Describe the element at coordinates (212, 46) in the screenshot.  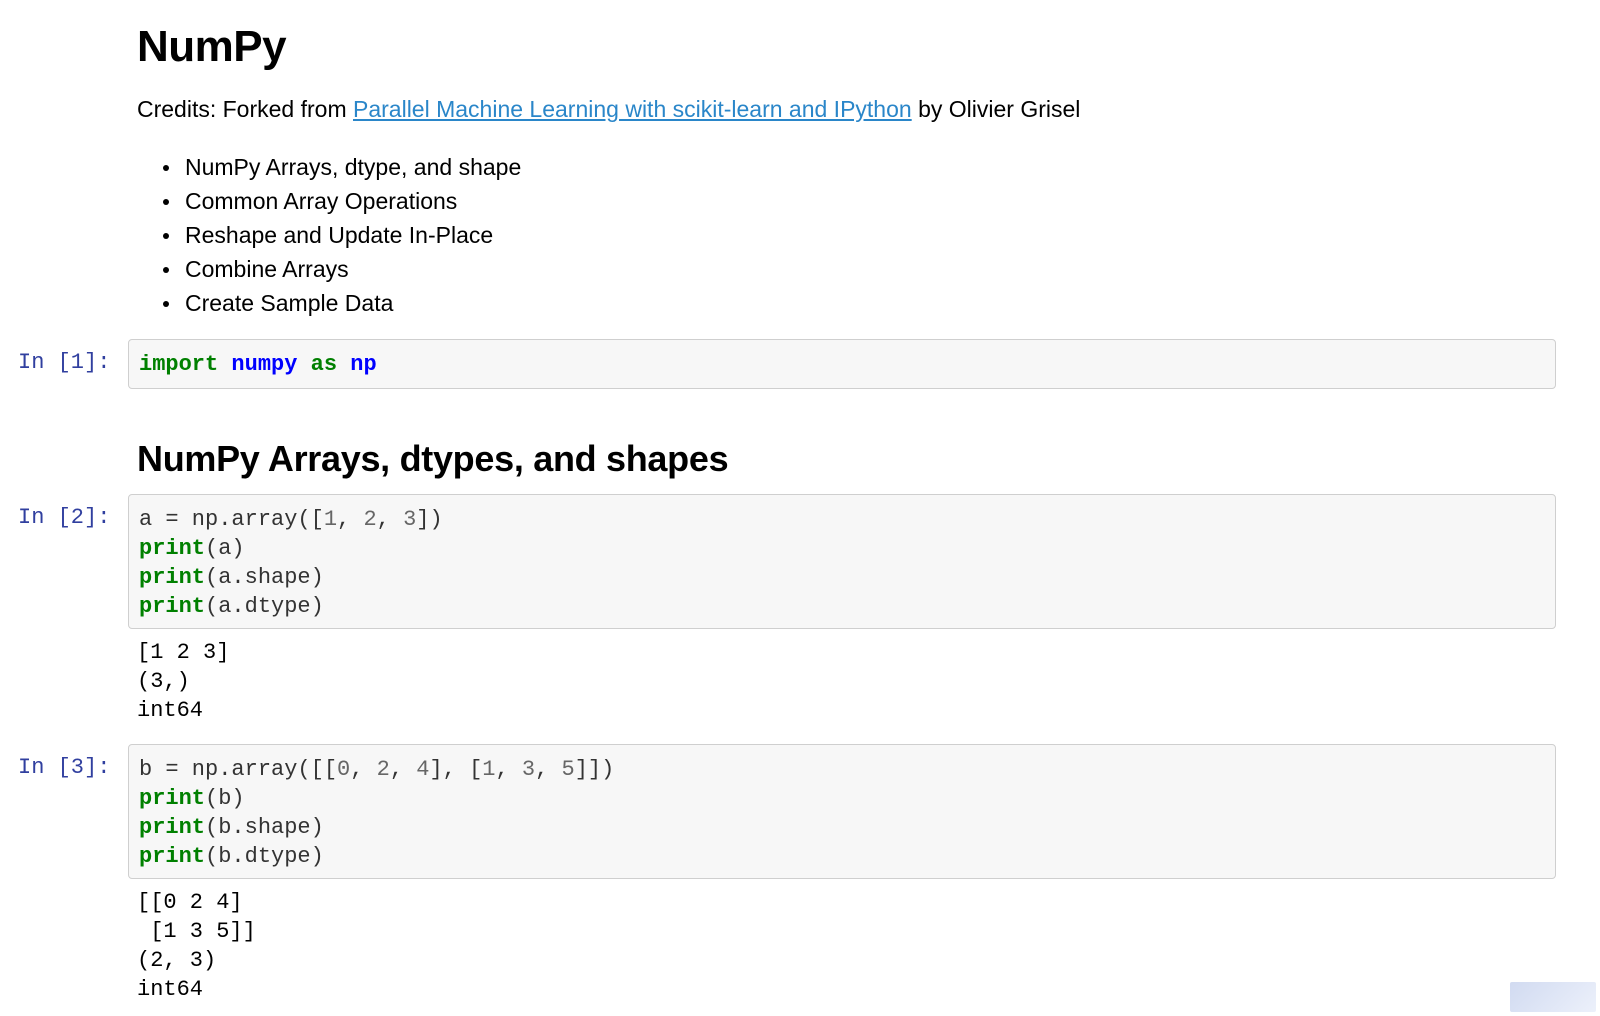
I see `notebook-title: NumPy` at that location.